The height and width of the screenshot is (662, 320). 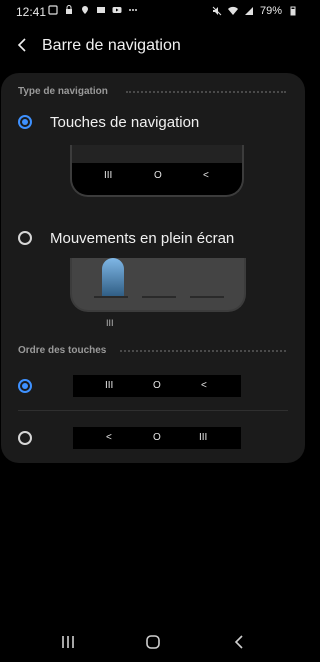 What do you see at coordinates (23, 45) in the screenshot?
I see `back-arrow-icon` at bounding box center [23, 45].